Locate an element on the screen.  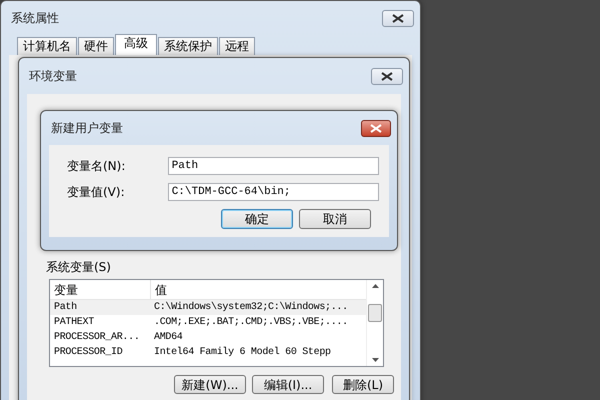
window-title: 系统属性 is located at coordinates (35, 18).